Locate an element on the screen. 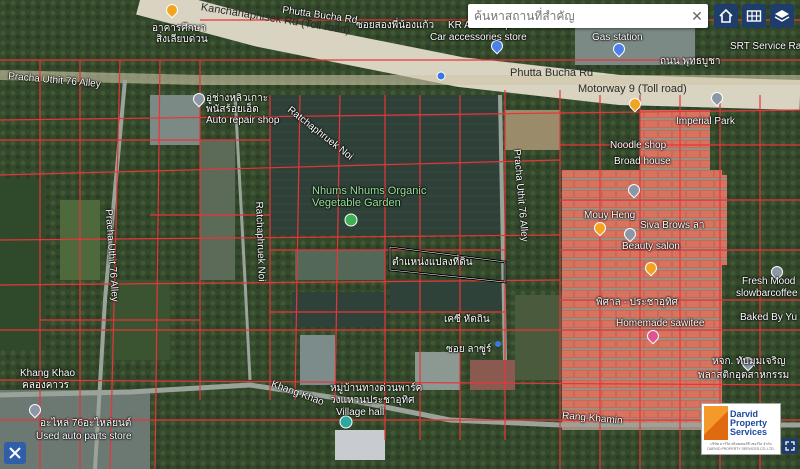 This screenshot has height=469, width=800. place-label: Gas station is located at coordinates (617, 37).